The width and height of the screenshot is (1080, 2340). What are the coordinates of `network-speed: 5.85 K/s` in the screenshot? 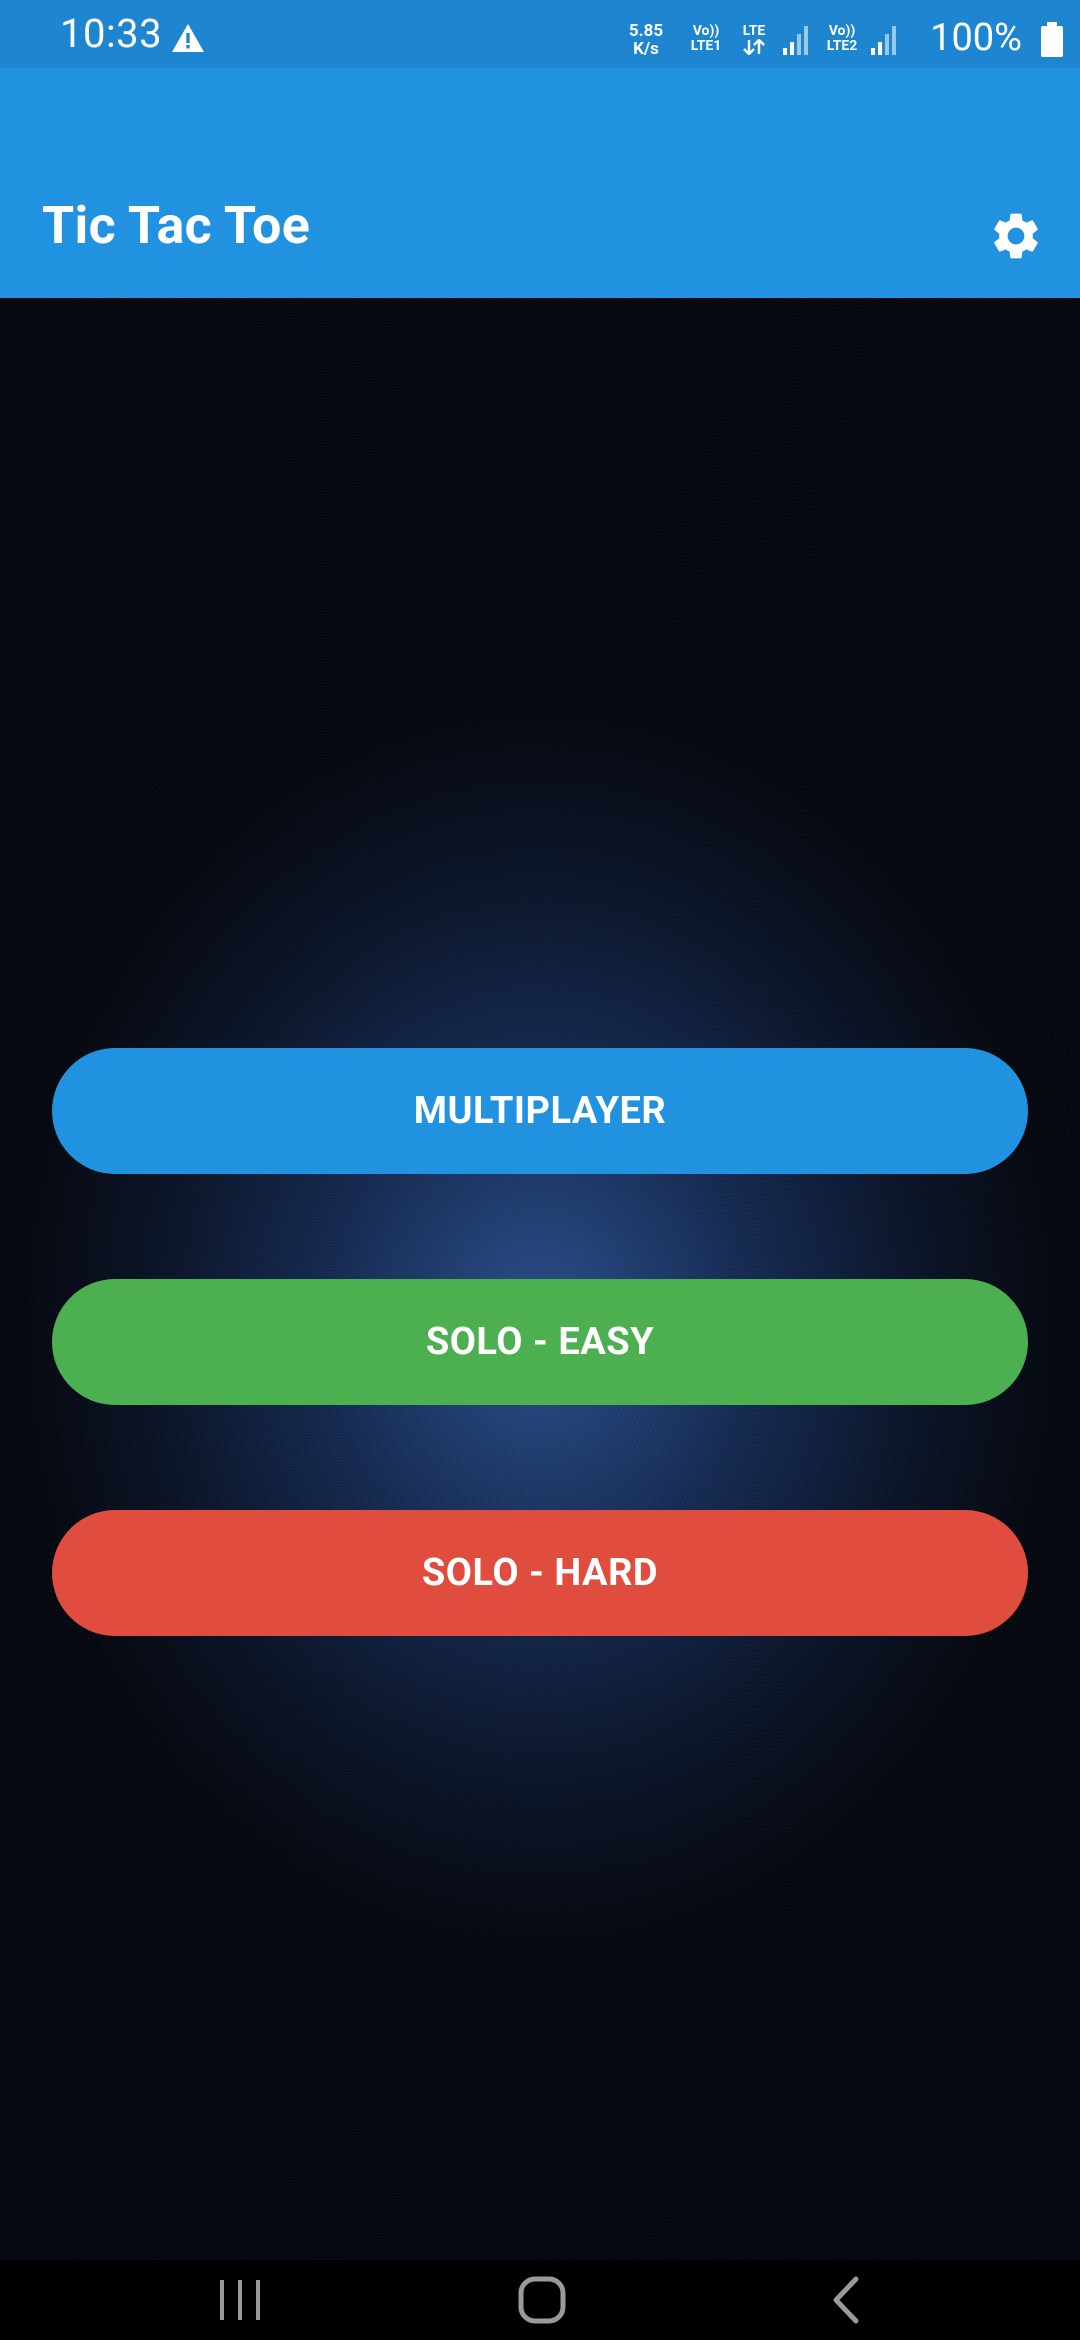 It's located at (646, 40).